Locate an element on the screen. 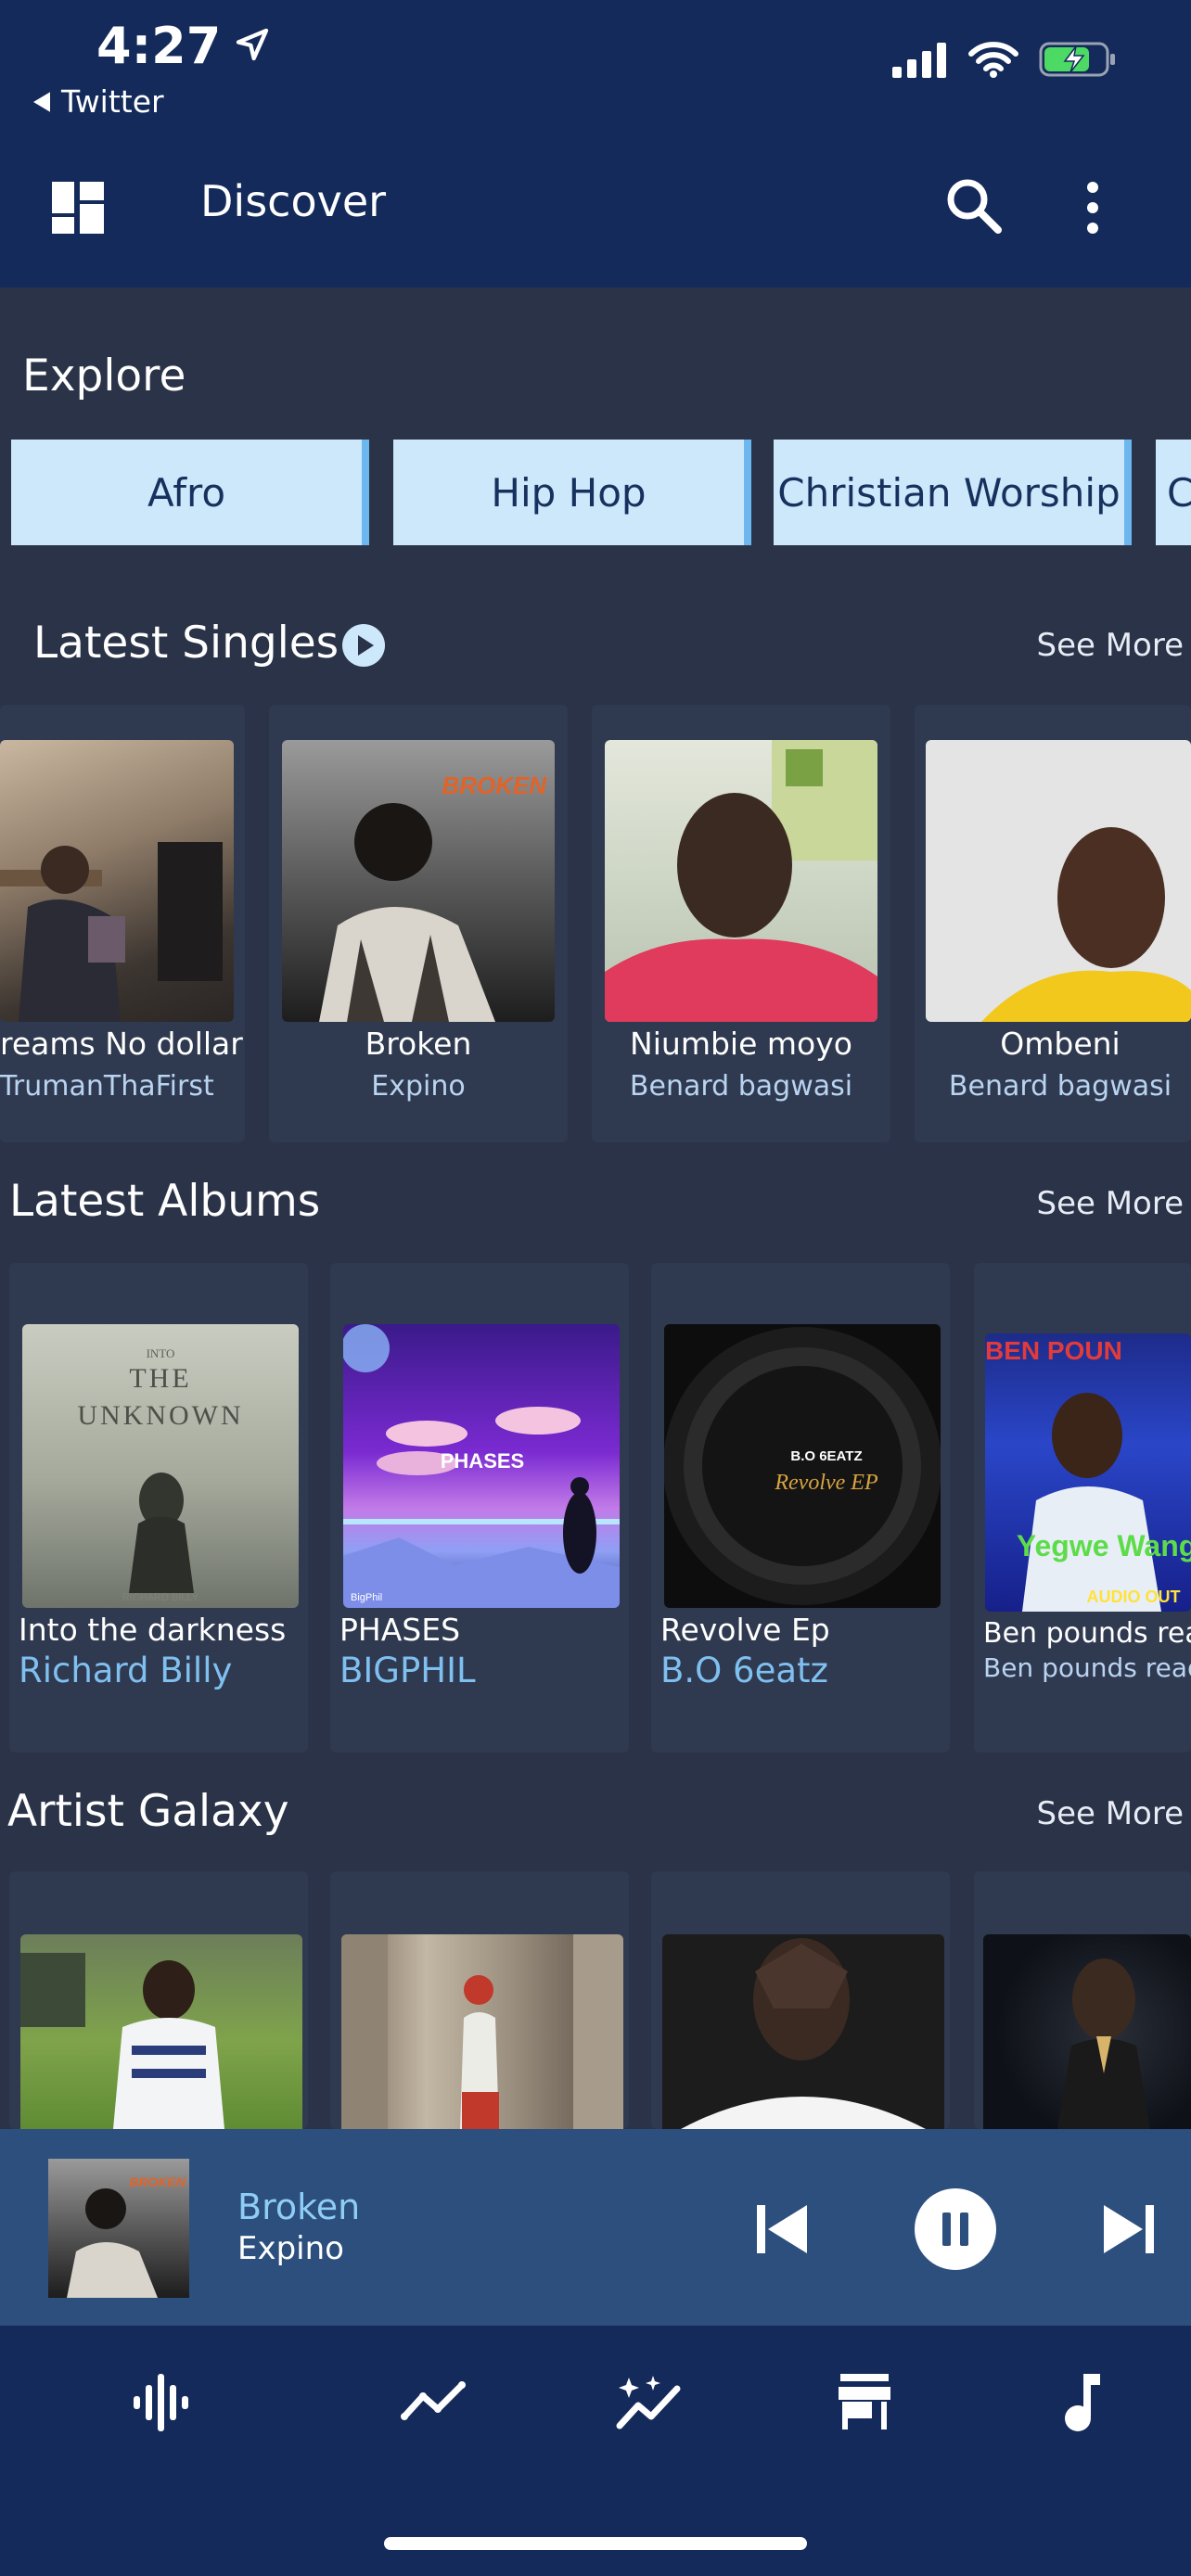 The width and height of the screenshot is (1191, 2576). album-title: Into the darkness is located at coordinates (153, 1630).